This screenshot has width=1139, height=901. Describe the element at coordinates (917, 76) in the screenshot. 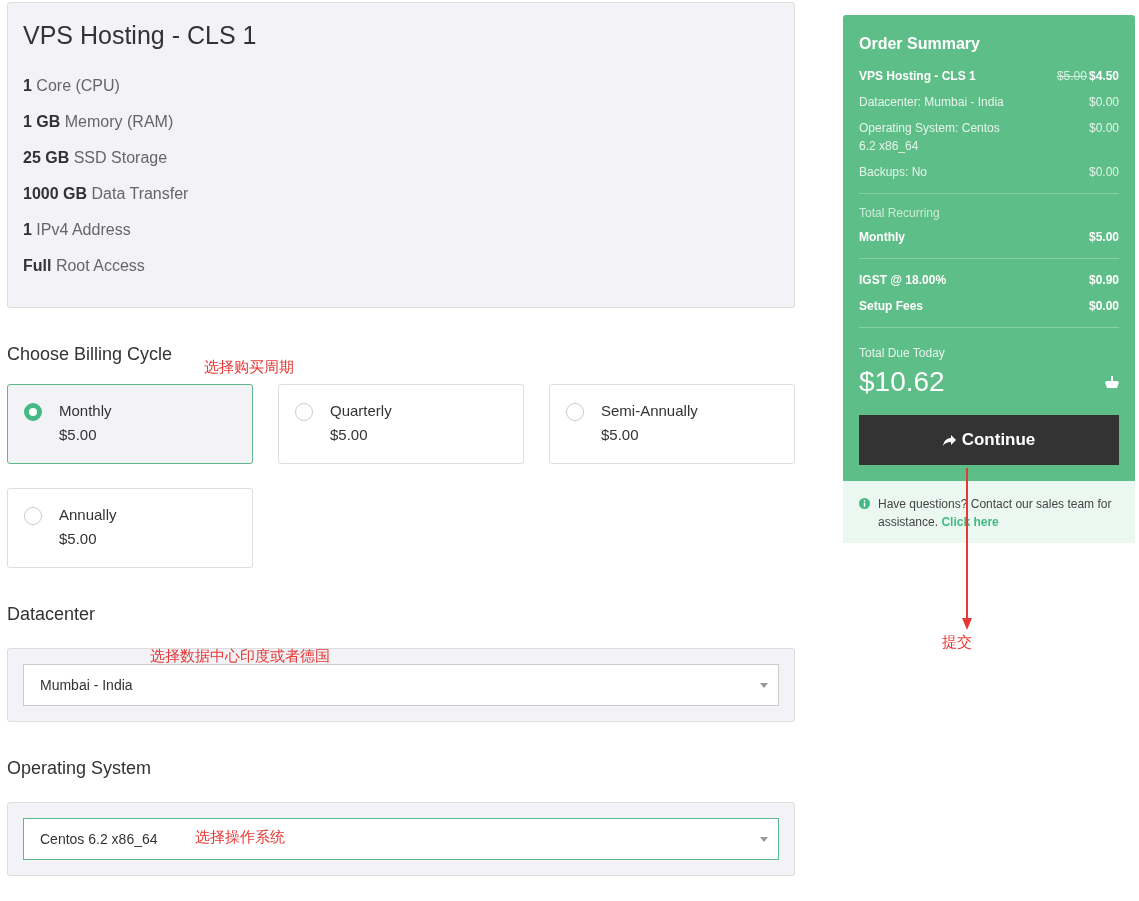

I see `line-label: VPS Hosting - CLS 1` at that location.